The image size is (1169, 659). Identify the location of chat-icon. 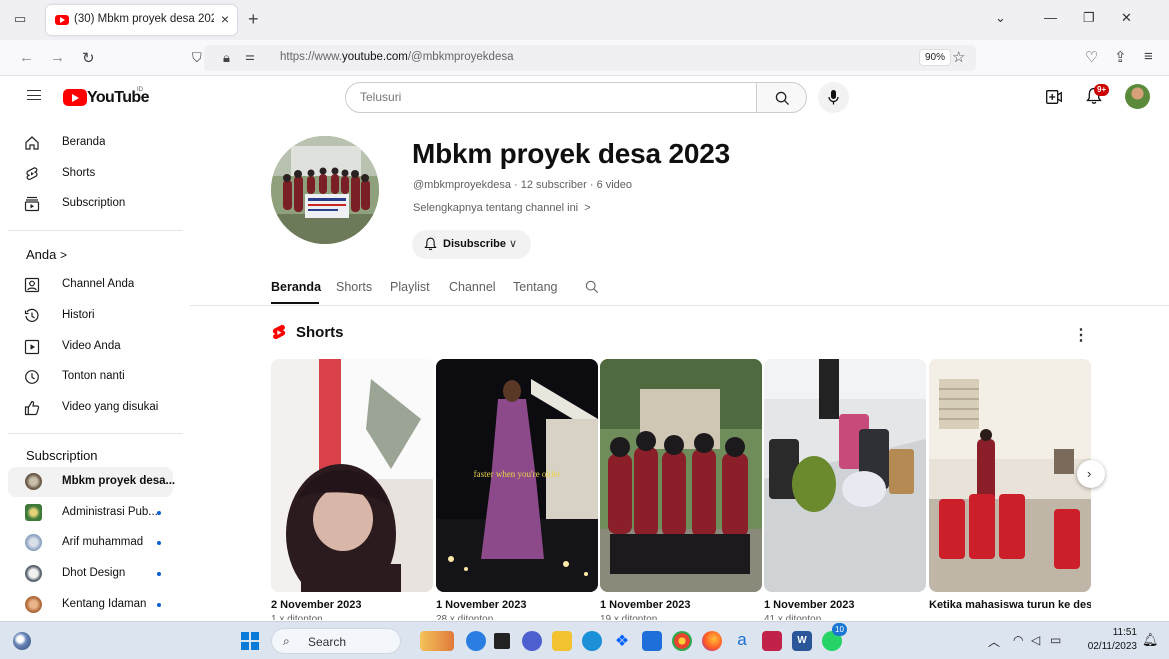
(532, 641).